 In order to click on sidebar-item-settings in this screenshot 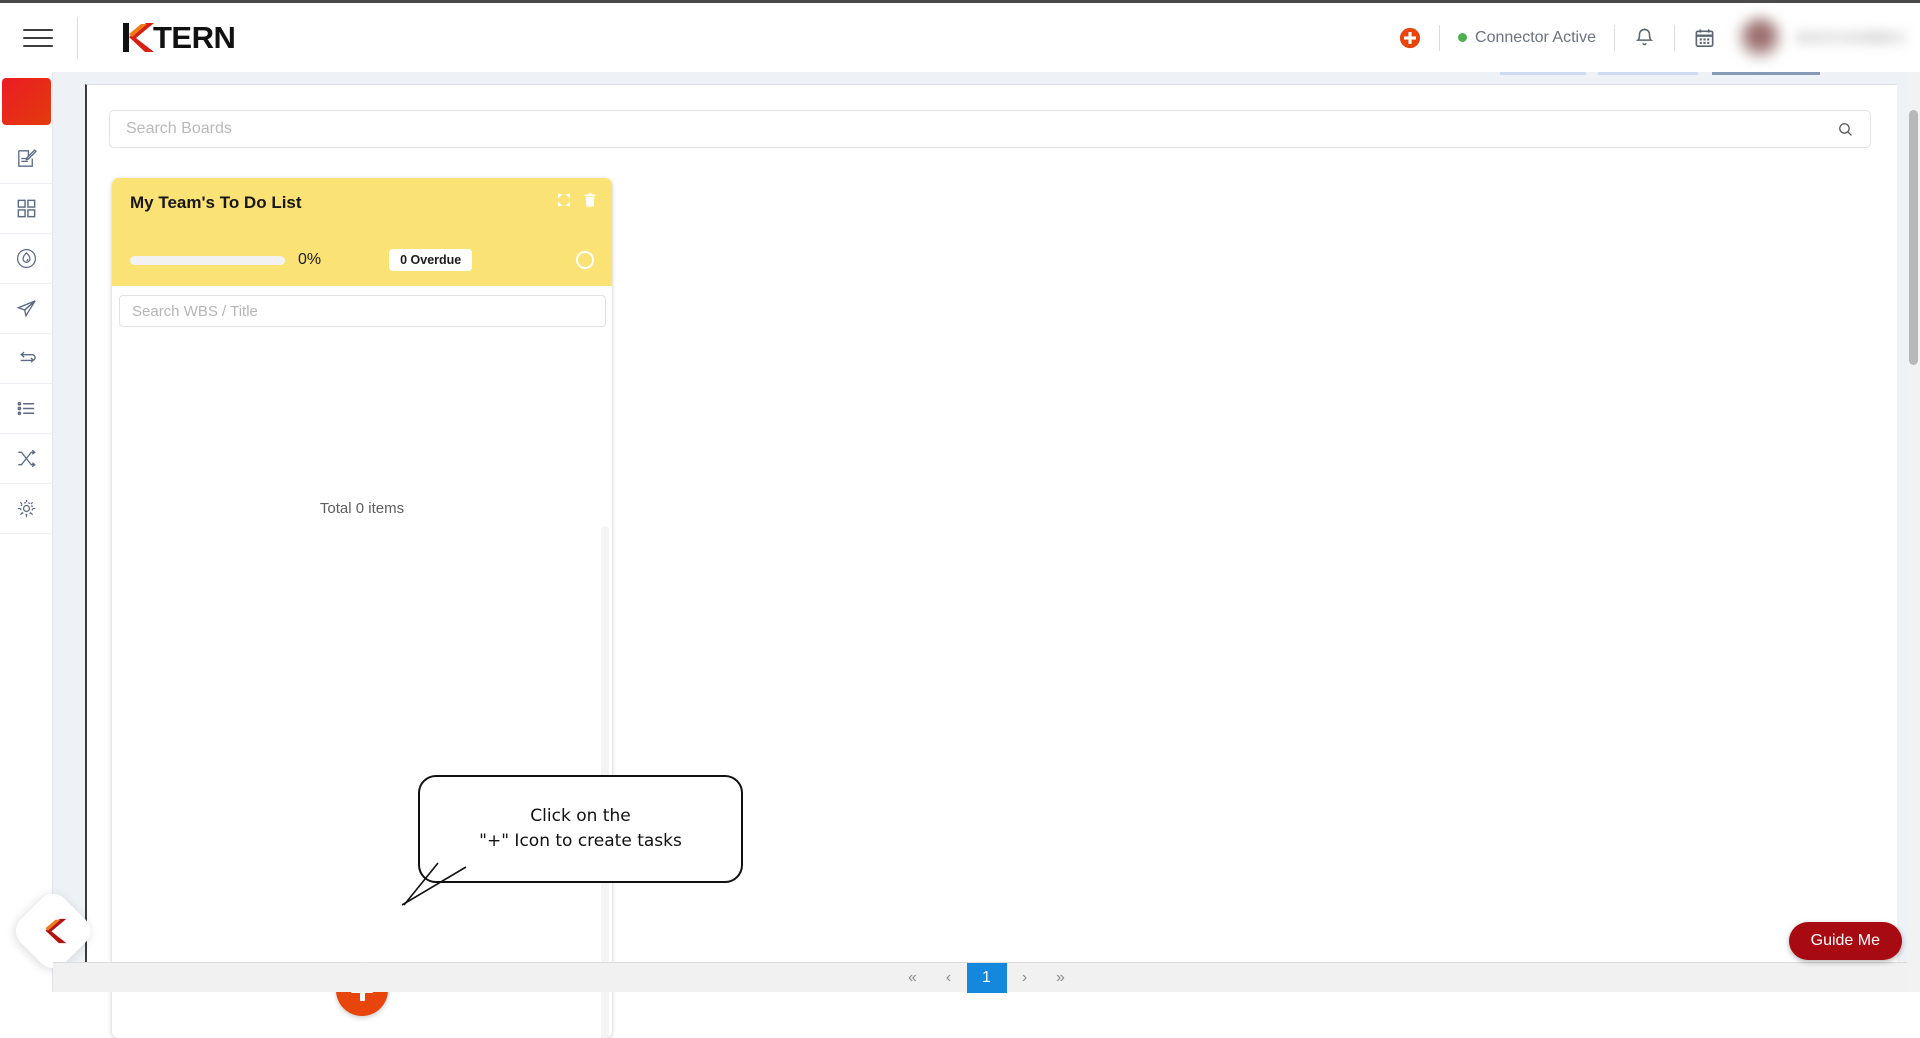, I will do `click(26, 509)`.